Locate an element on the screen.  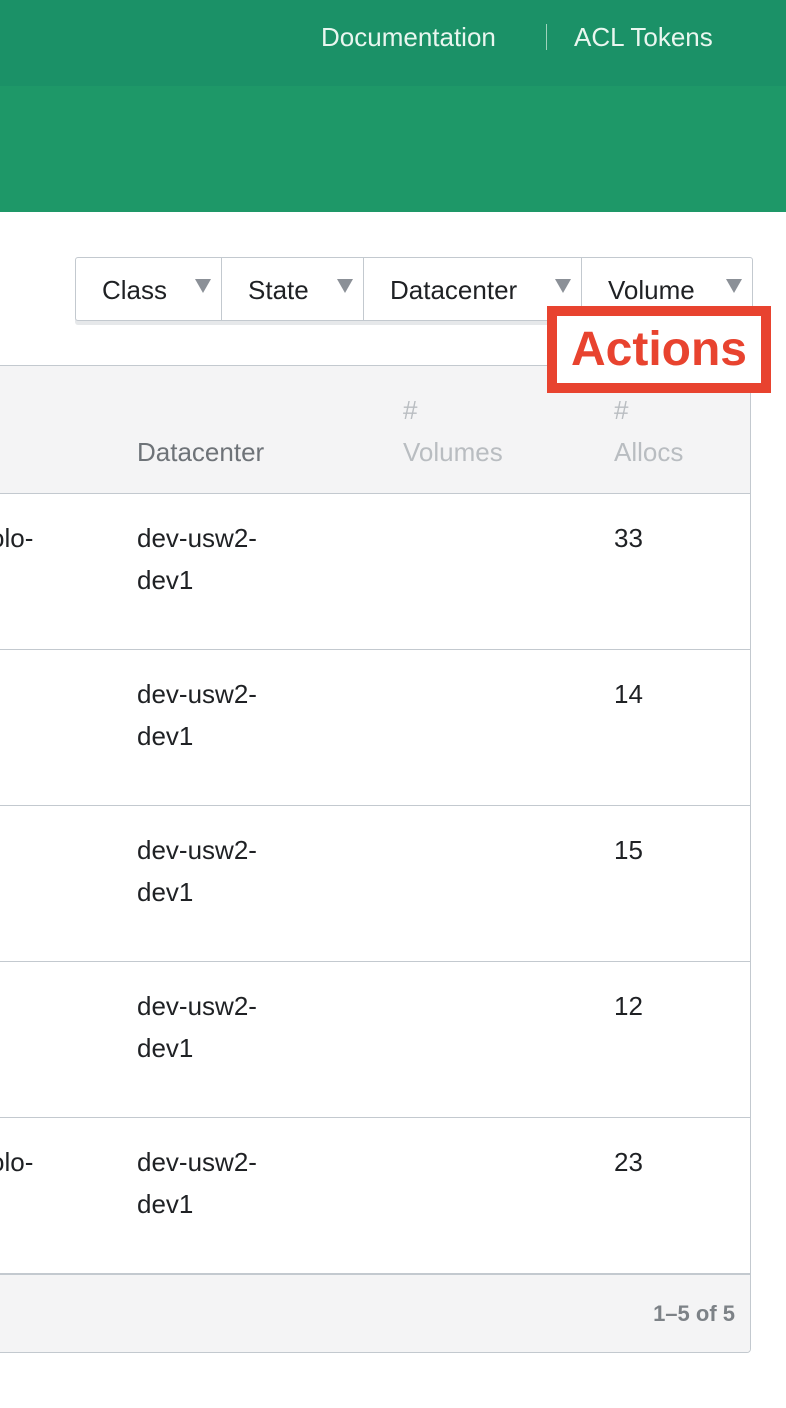
page-header-band is located at coordinates (393, 149).